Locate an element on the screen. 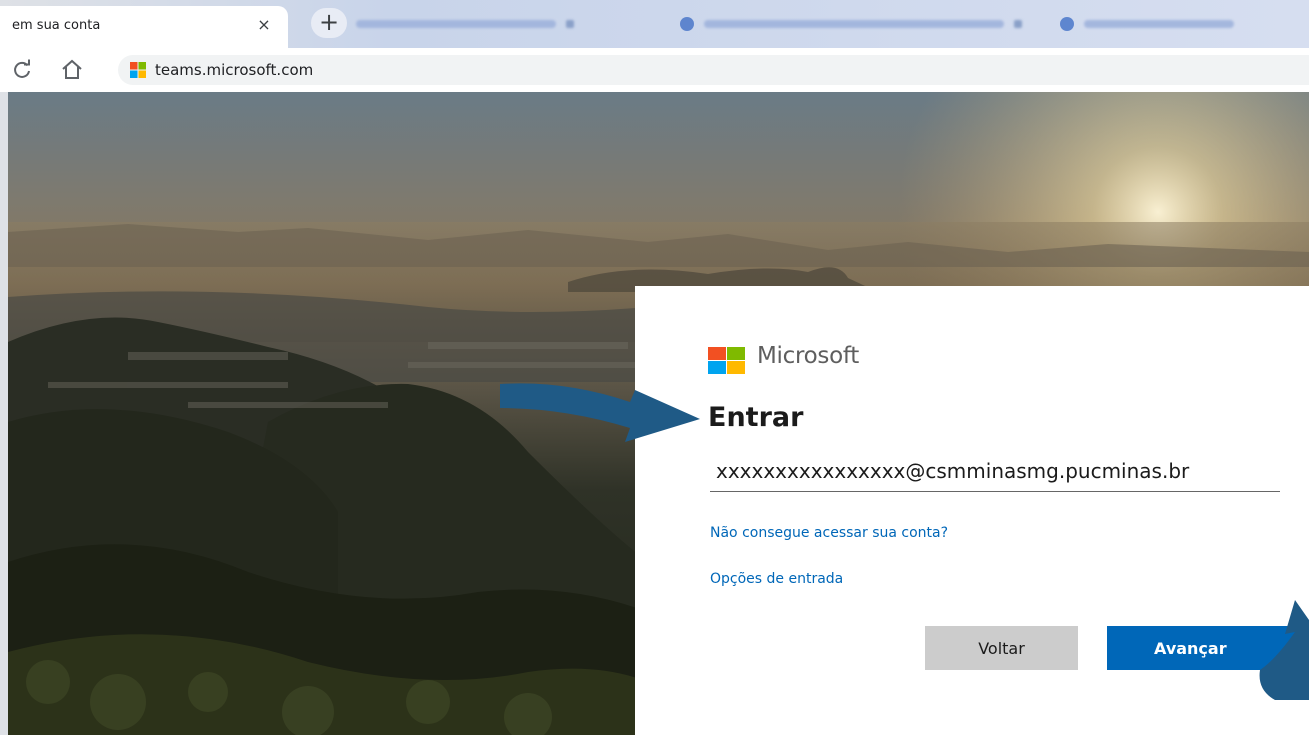 The width and height of the screenshot is (1309, 735). reload-icon is located at coordinates (22, 70).